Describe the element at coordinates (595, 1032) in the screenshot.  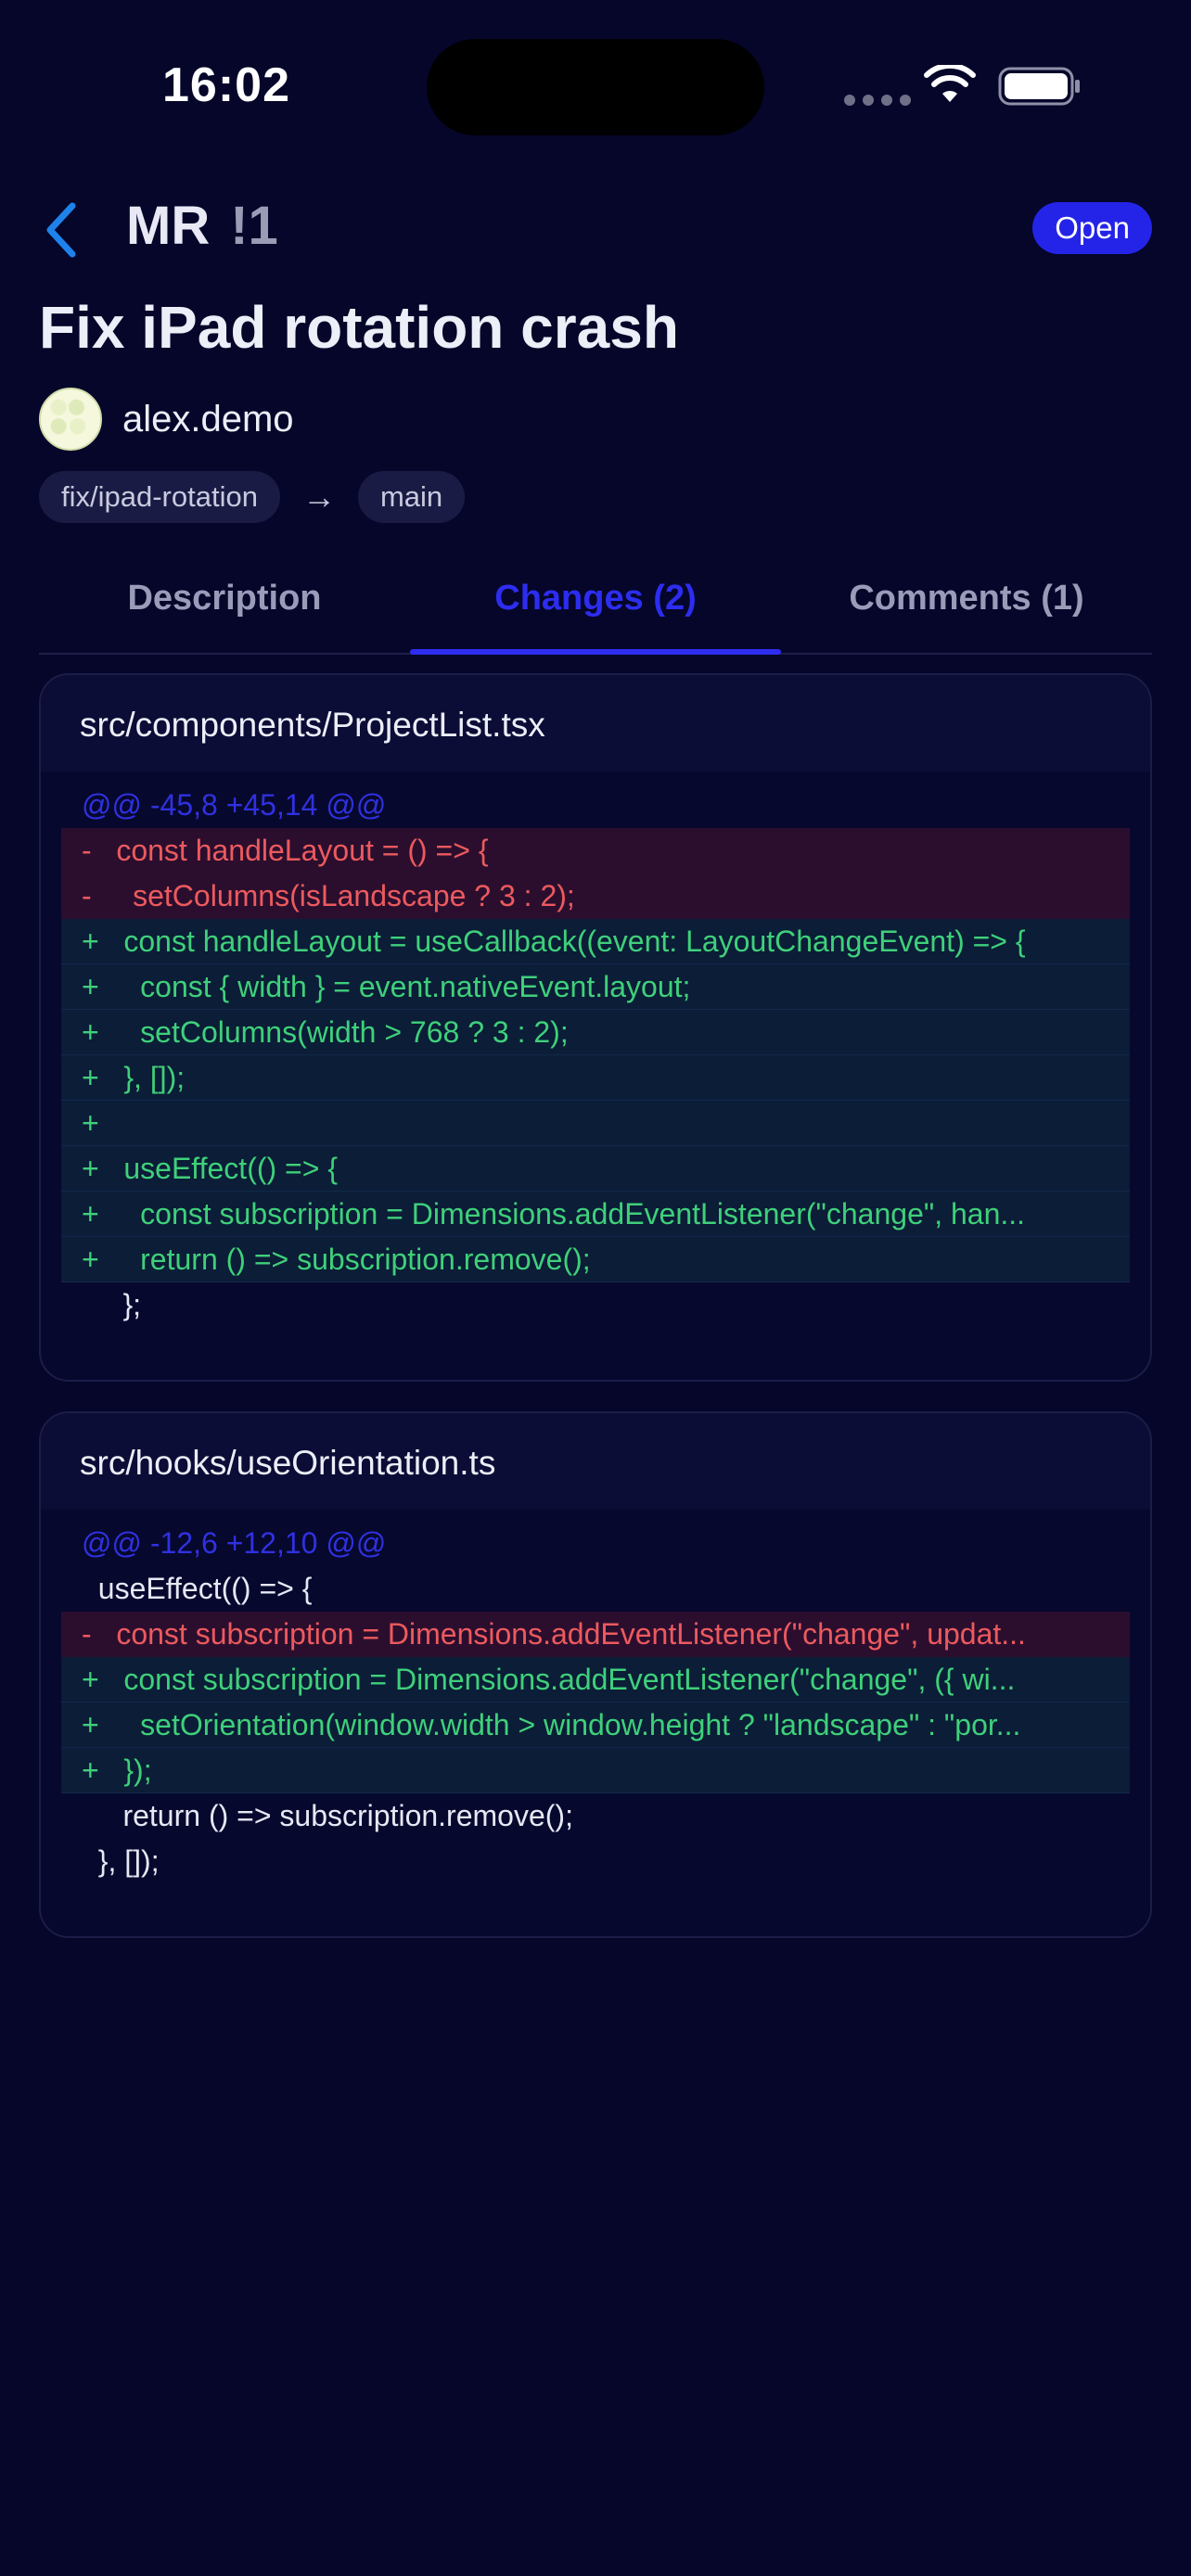
I see `diff-line-added: + setColumns(width > 768 ? 3 : 2);` at that location.